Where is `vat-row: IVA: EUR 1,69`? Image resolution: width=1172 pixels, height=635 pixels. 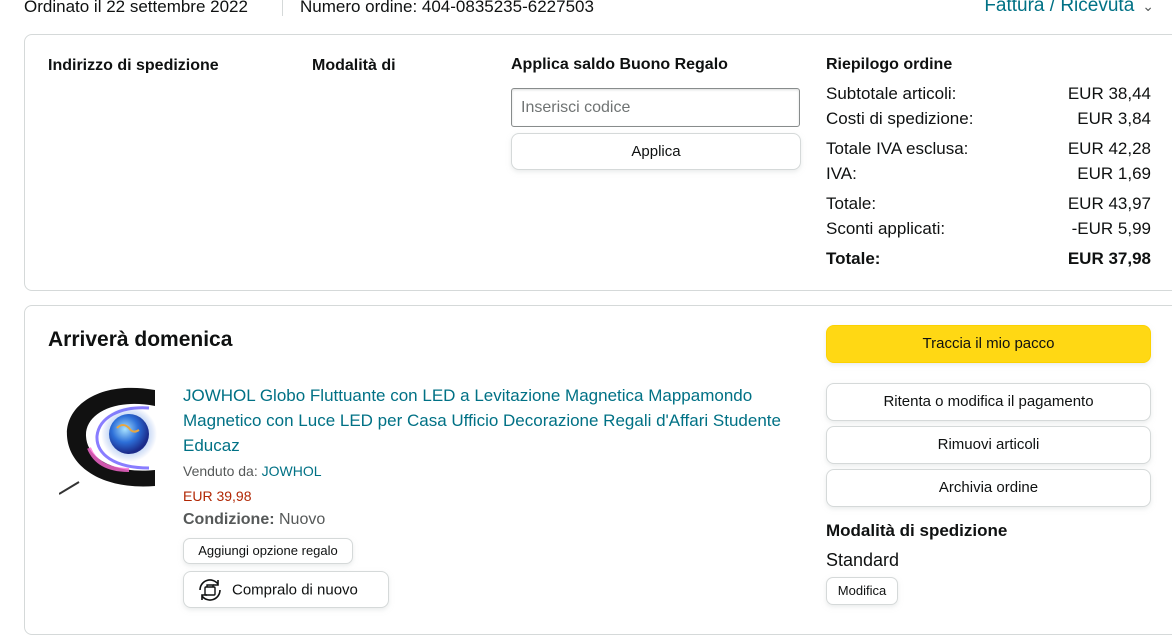 vat-row: IVA: EUR 1,69 is located at coordinates (988, 173).